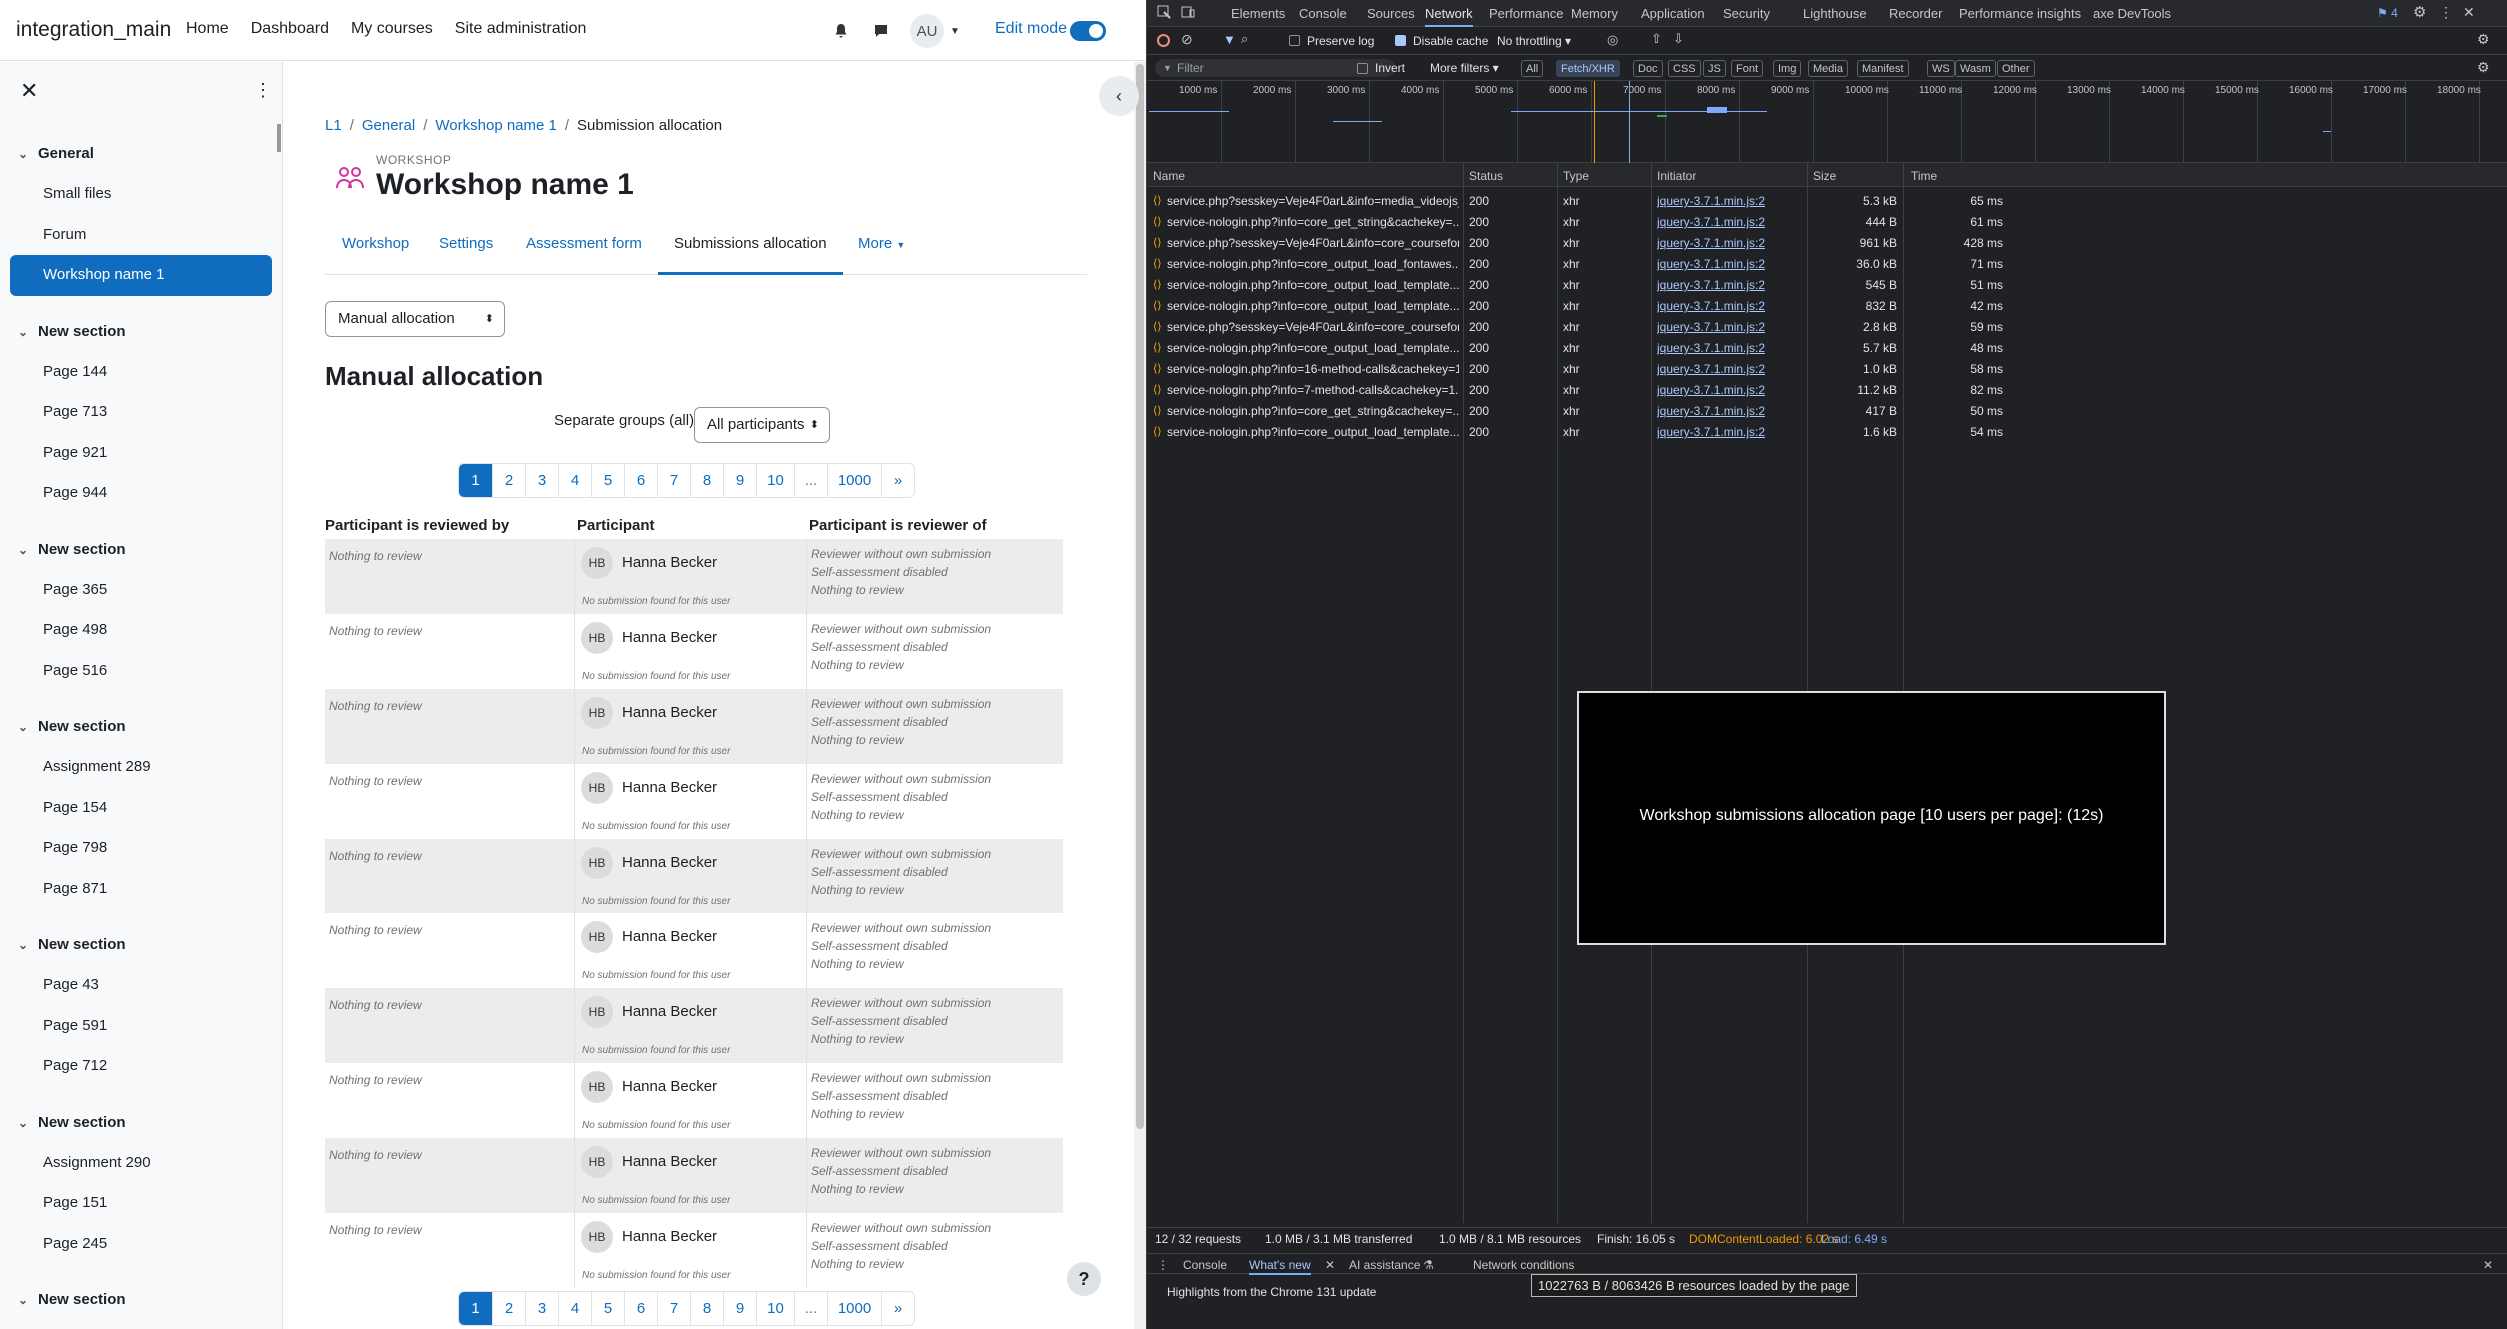  What do you see at coordinates (1464, 68) in the screenshot?
I see `more-filters-dropdown: More filters ▾` at bounding box center [1464, 68].